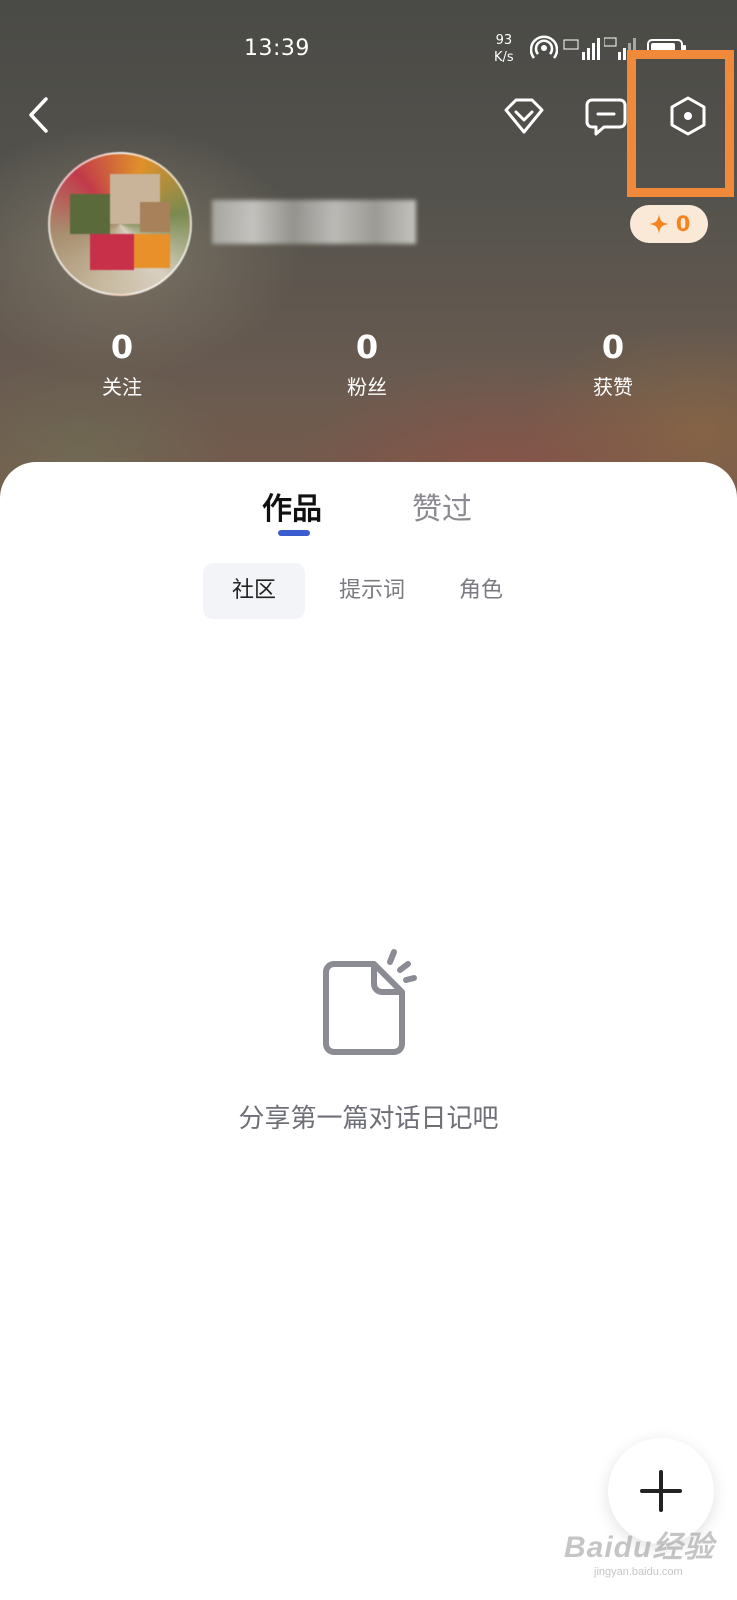 The width and height of the screenshot is (737, 1600). Describe the element at coordinates (638, 1572) in the screenshot. I see `watermark-url: jingyan.baidu.com` at that location.